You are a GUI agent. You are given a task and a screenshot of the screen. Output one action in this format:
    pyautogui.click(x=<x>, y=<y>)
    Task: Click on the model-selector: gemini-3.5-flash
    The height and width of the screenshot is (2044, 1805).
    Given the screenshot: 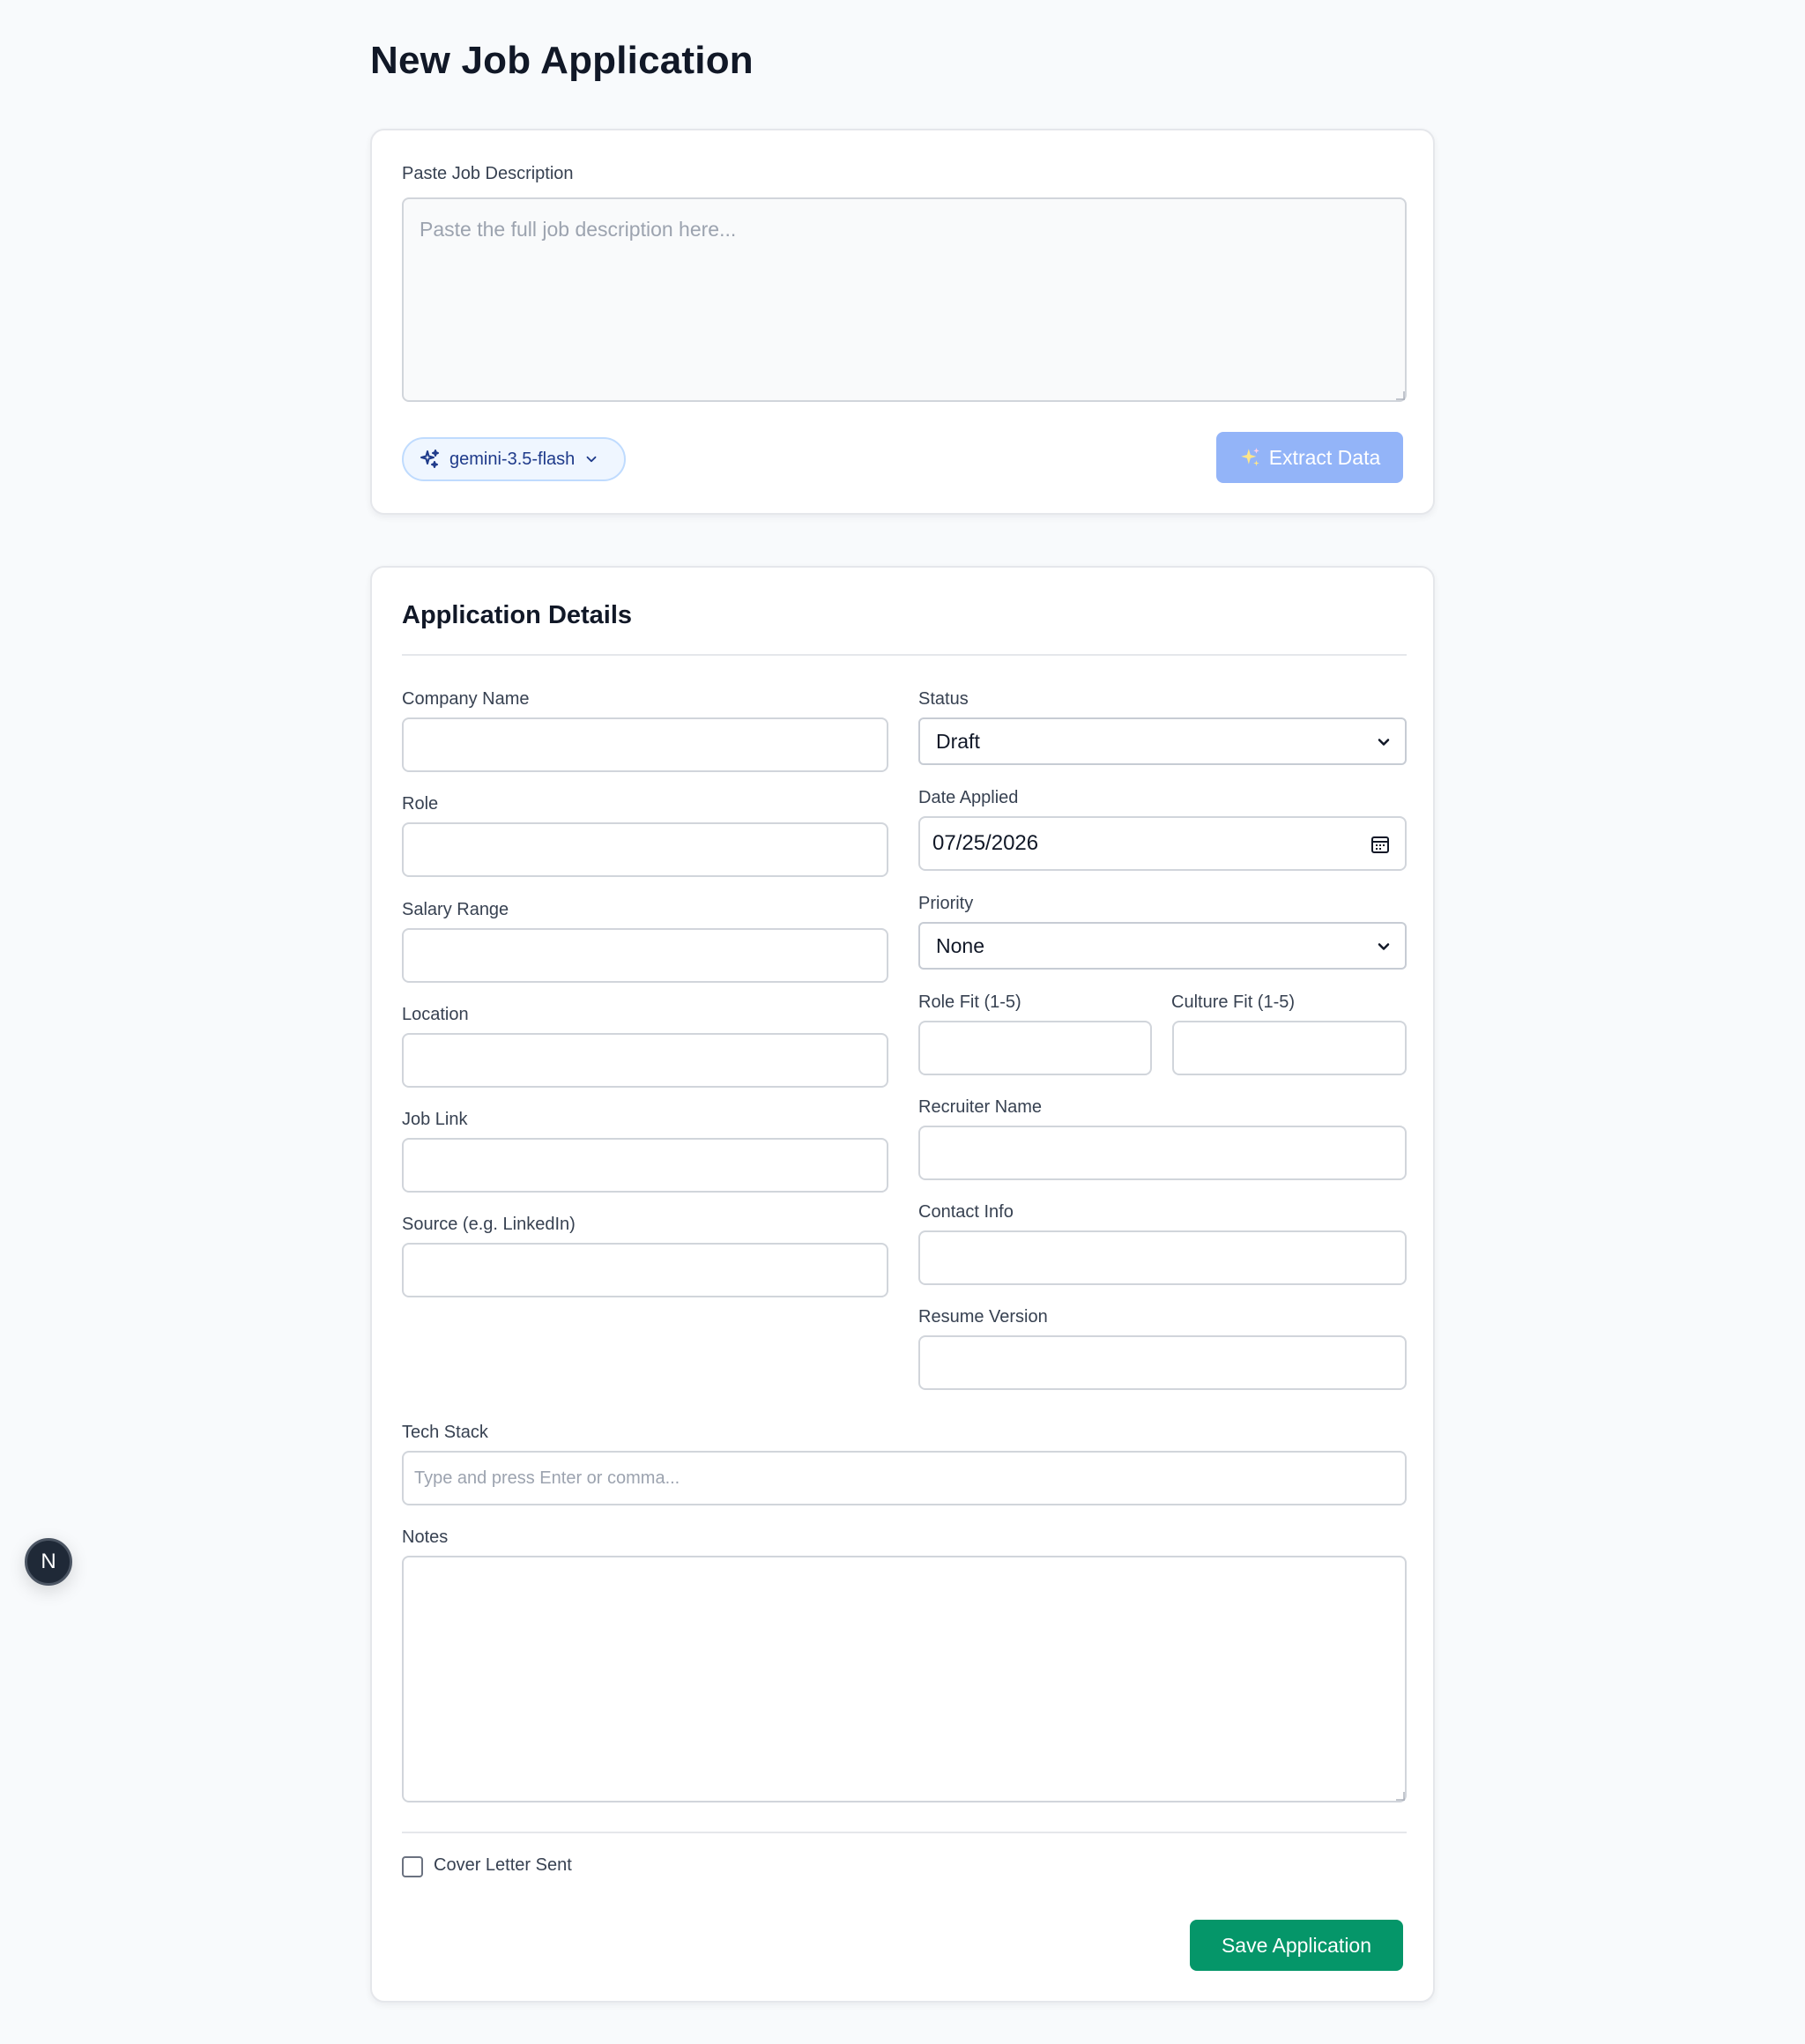 What is the action you would take?
    pyautogui.click(x=514, y=459)
    